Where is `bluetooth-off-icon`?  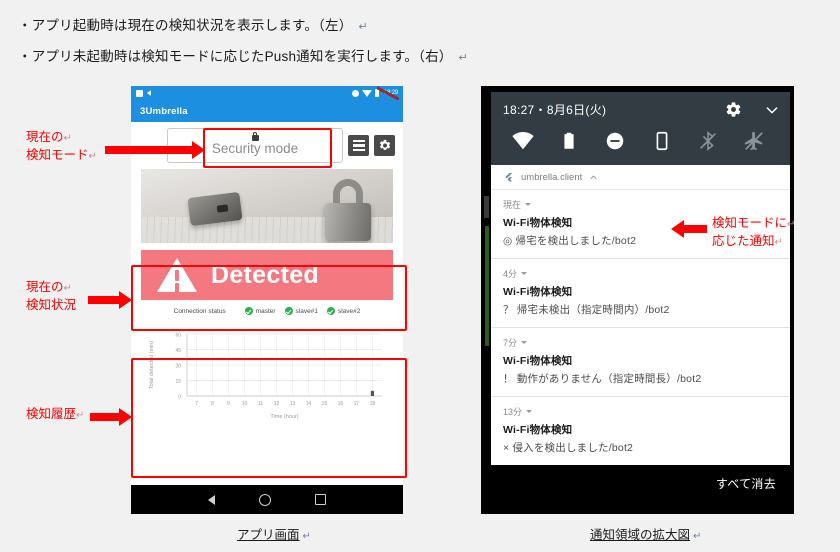 bluetooth-off-icon is located at coordinates (707, 141).